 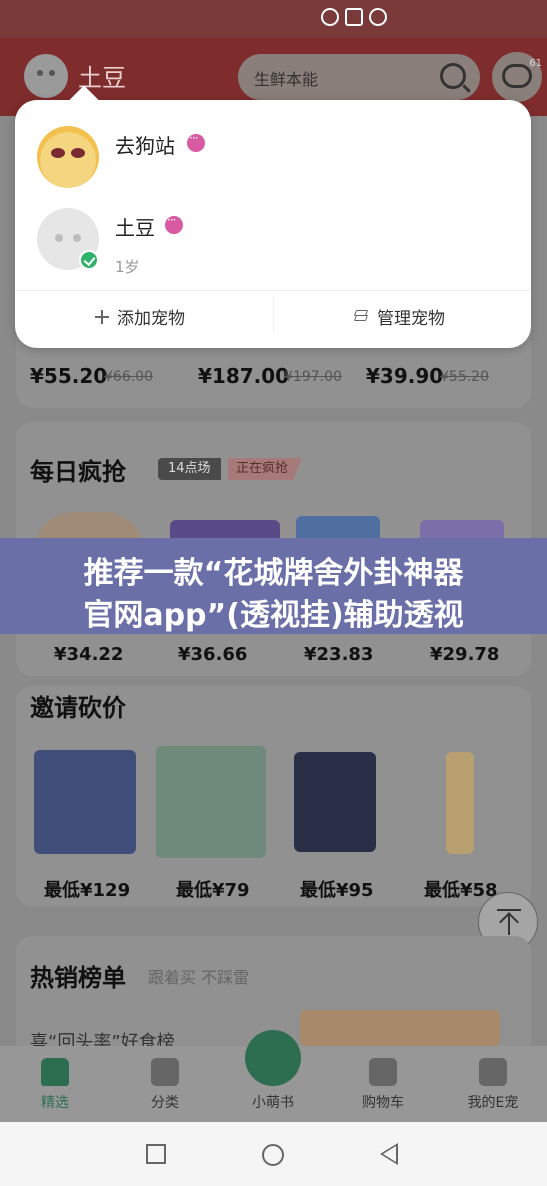 I want to click on promo-banner: 推荐一款“花城牌舍外卦神器 官网app”(透视挂)辅助透视, so click(x=273, y=586).